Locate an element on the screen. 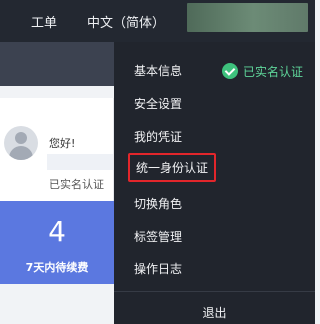 This screenshot has width=320, height=324. profile-card: 您好! 已实名认证 is located at coordinates (57, 155).